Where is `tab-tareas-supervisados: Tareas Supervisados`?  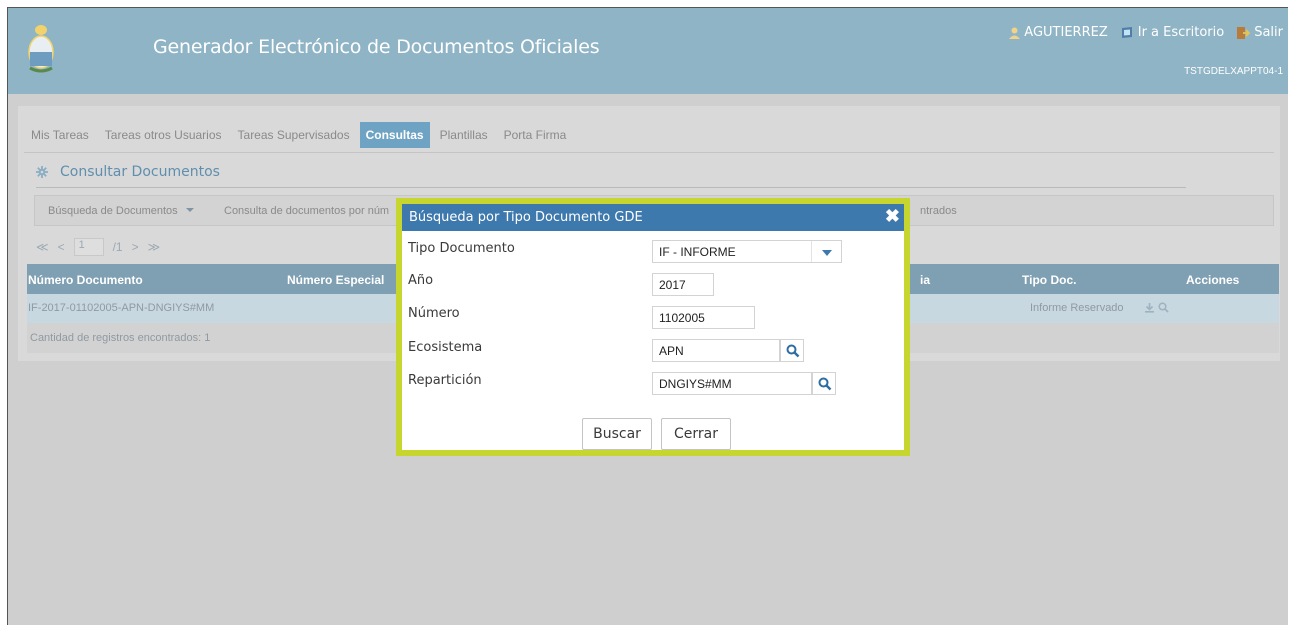
tab-tareas-supervisados: Tareas Supervisados is located at coordinates (294, 135).